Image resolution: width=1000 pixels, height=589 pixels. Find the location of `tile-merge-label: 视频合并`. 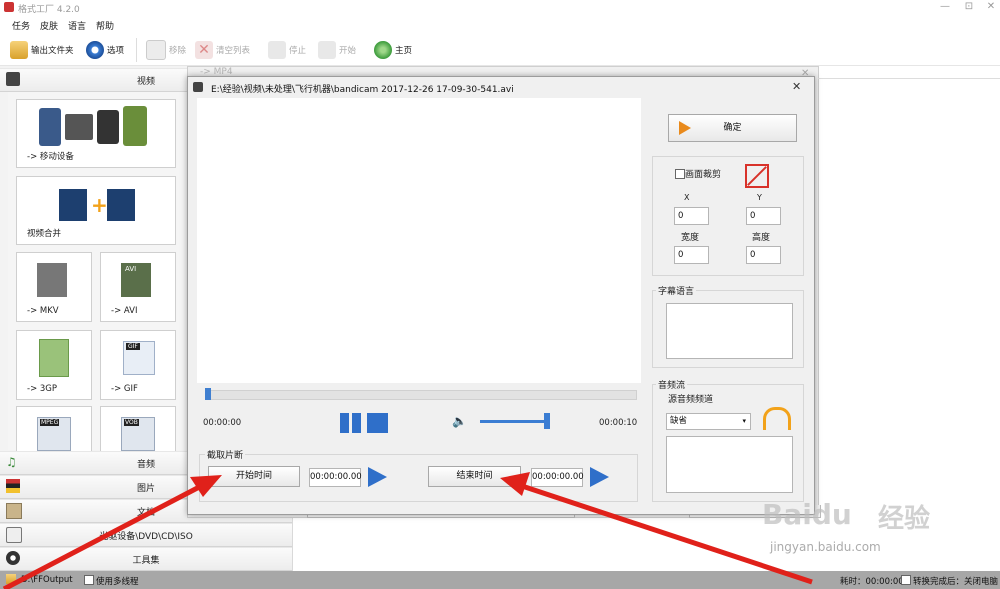

tile-merge-label: 视频合并 is located at coordinates (44, 234).